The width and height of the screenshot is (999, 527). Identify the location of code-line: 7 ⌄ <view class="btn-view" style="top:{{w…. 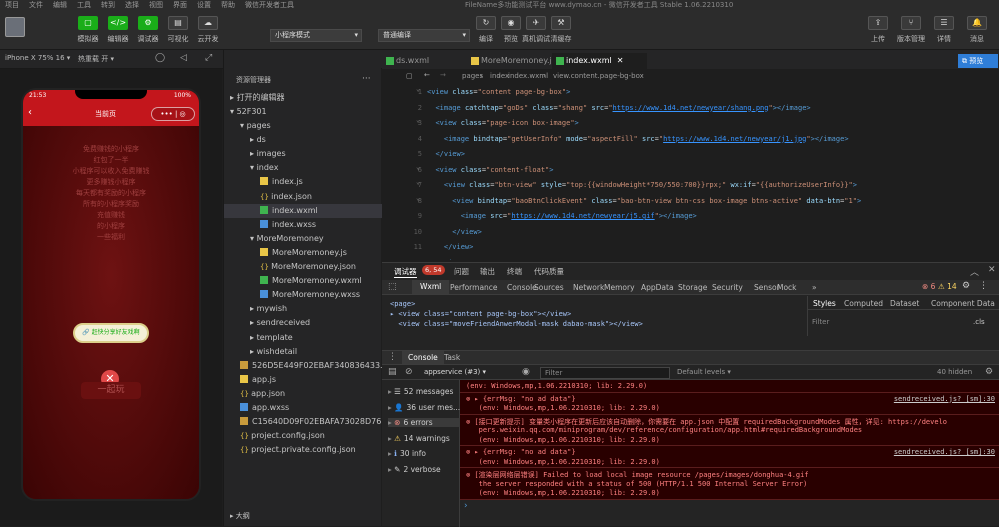
(690, 185).